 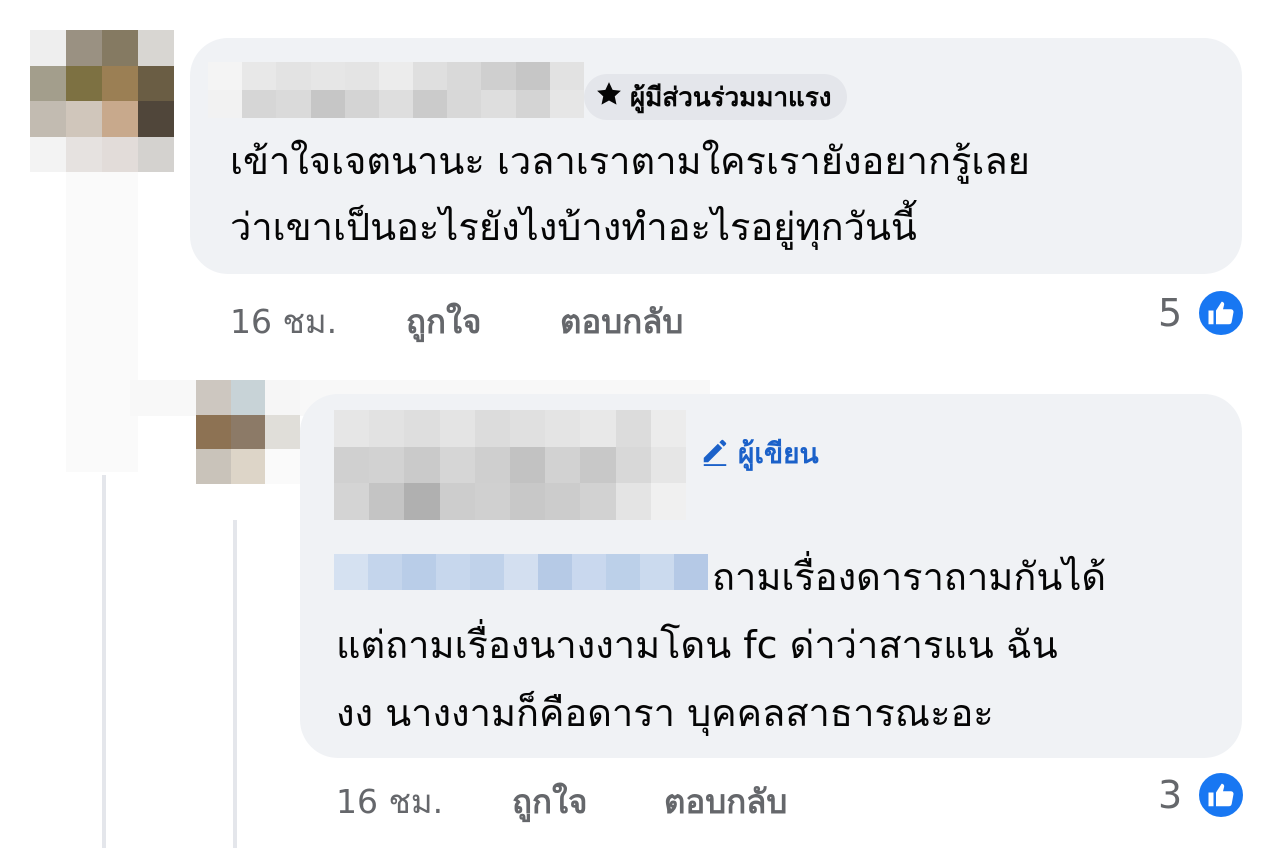 What do you see at coordinates (102, 101) in the screenshot?
I see `commenter-avatar` at bounding box center [102, 101].